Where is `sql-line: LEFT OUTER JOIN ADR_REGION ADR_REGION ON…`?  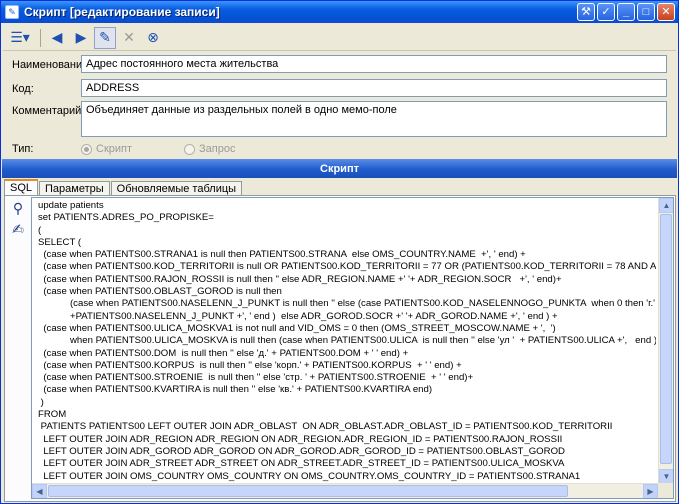 sql-line: LEFT OUTER JOIN ADR_REGION ADR_REGION ON… is located at coordinates (300, 439).